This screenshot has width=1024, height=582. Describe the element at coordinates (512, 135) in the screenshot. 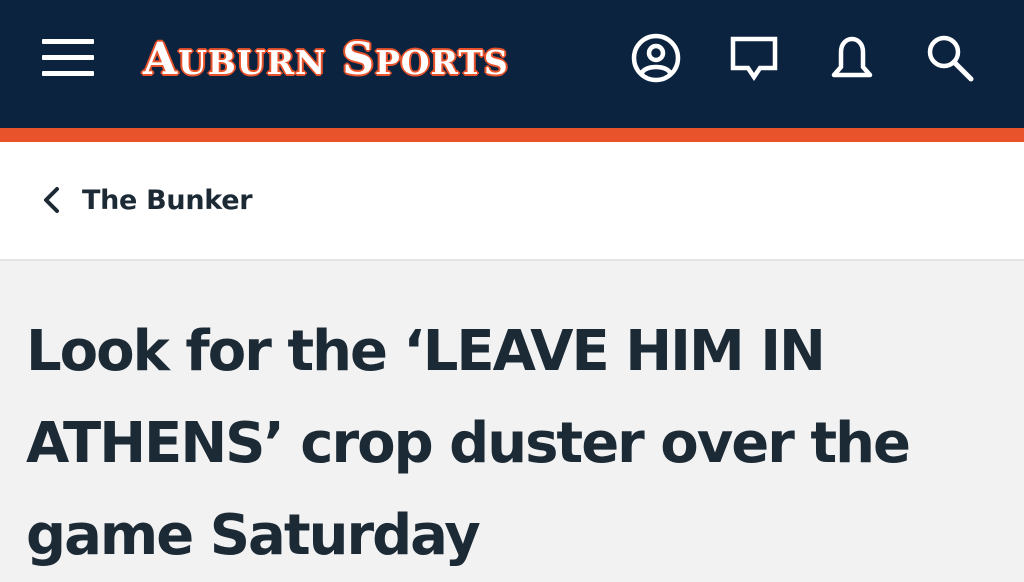

I see `accent-stripe` at that location.